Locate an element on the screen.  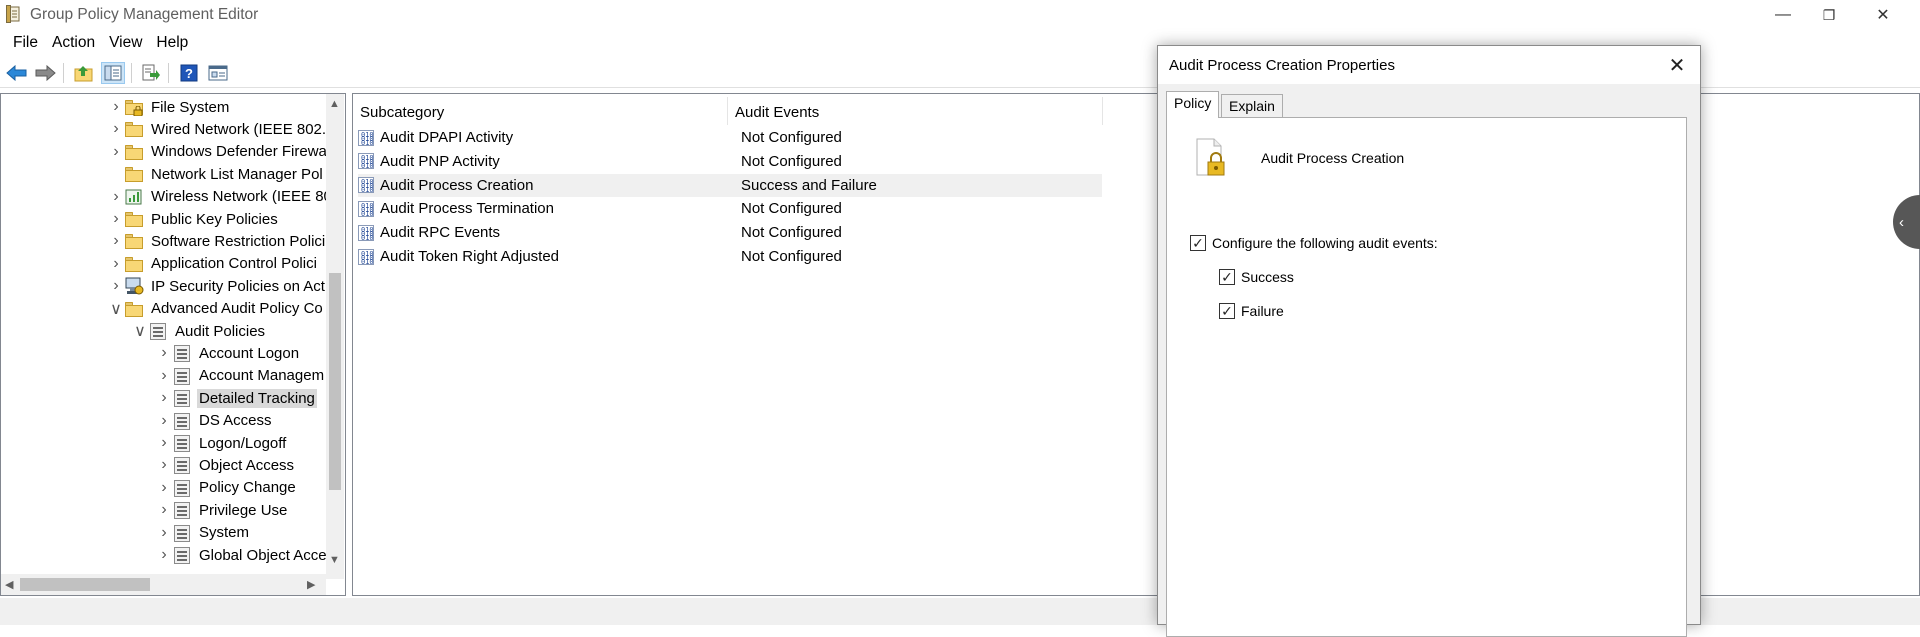
minimize-button: — is located at coordinates (1783, 15).